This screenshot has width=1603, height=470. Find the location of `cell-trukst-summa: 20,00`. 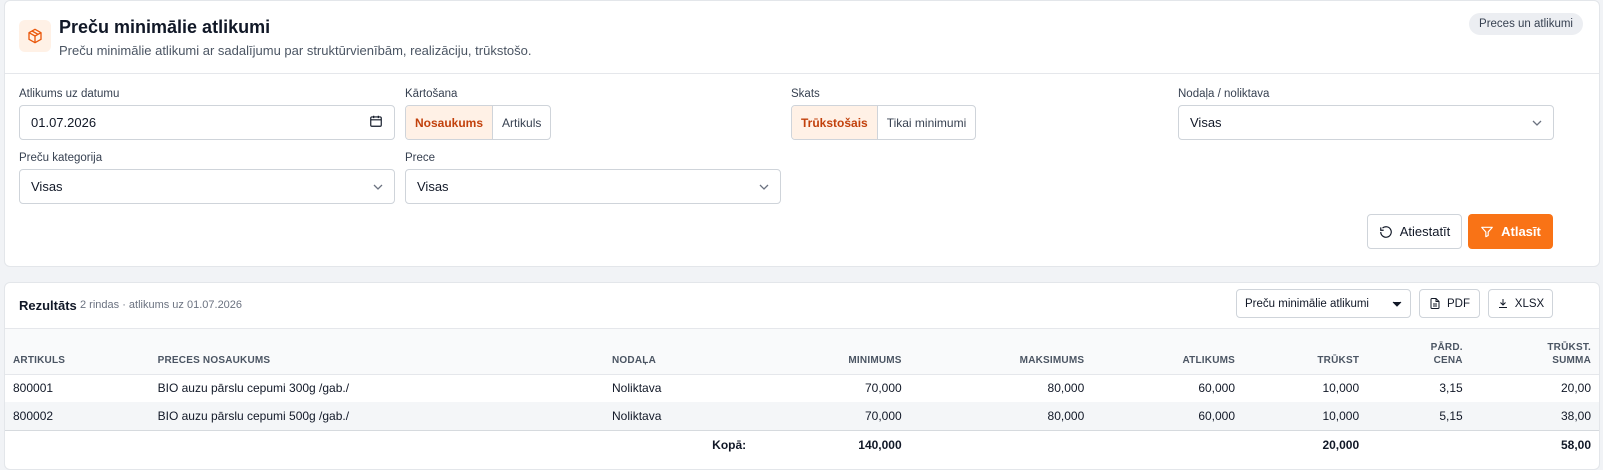

cell-trukst-summa: 20,00 is located at coordinates (1575, 388).